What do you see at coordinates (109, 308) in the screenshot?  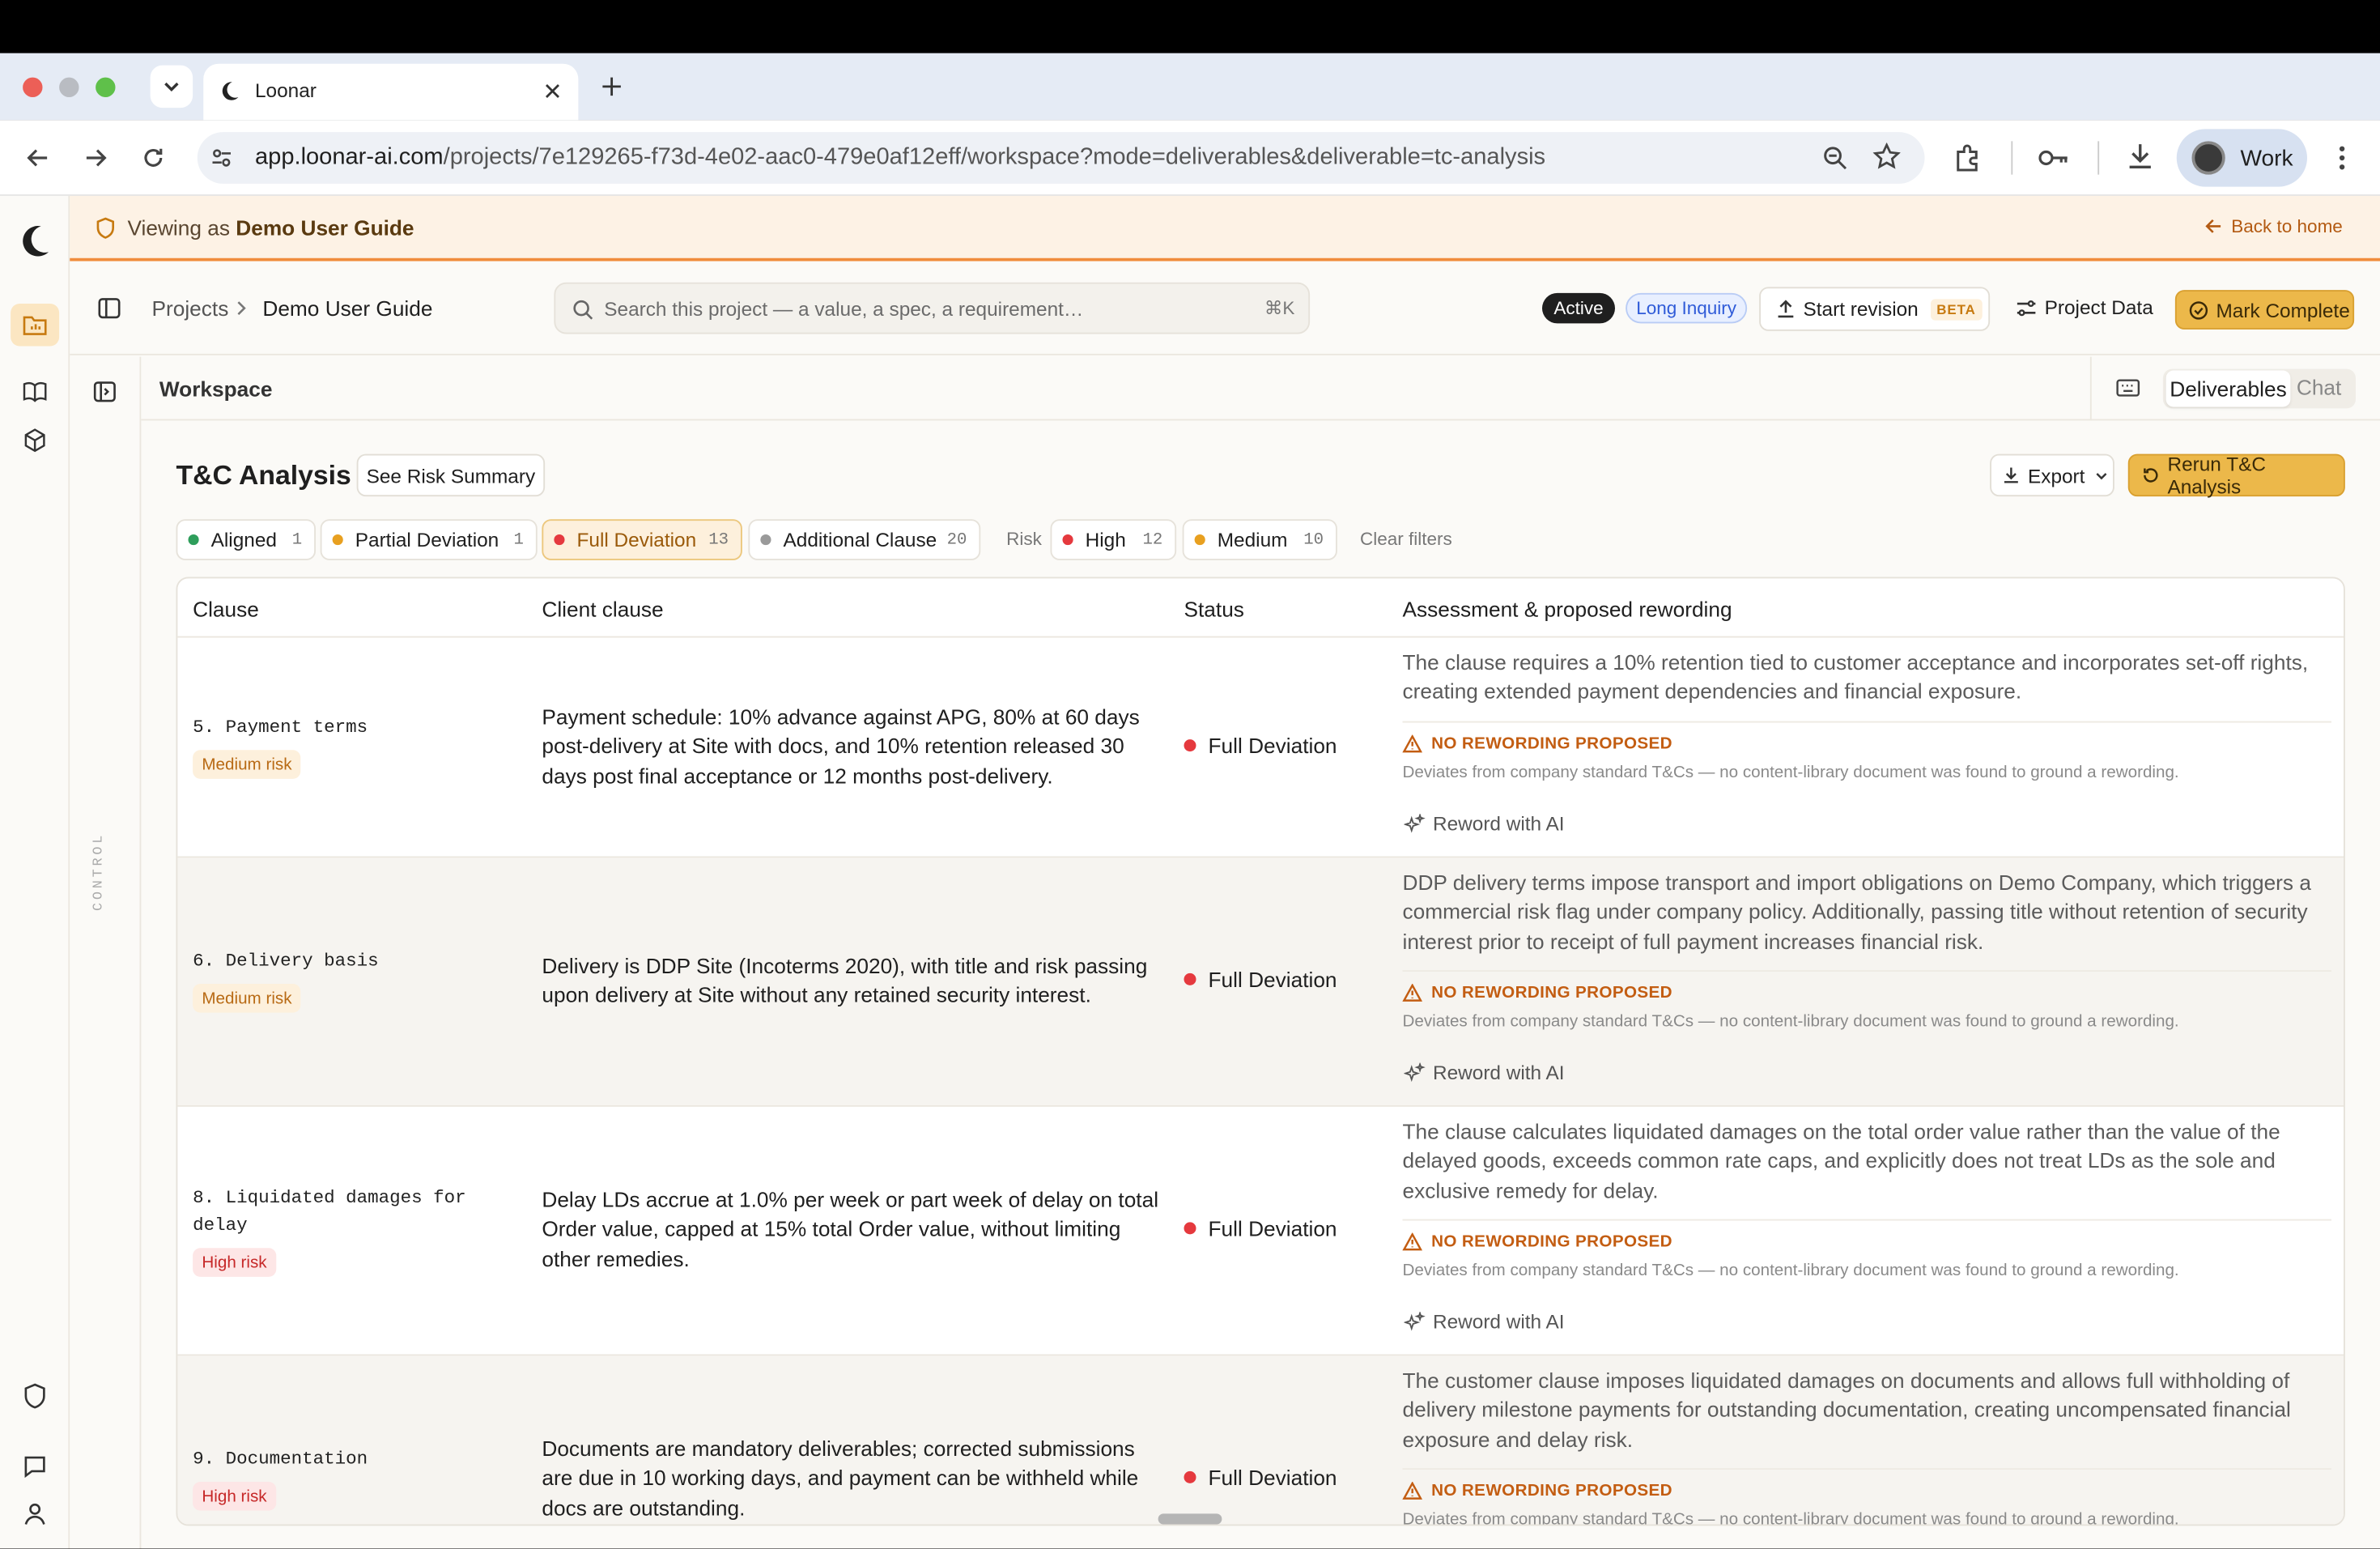 I see `sidebar-toggle-icon` at bounding box center [109, 308].